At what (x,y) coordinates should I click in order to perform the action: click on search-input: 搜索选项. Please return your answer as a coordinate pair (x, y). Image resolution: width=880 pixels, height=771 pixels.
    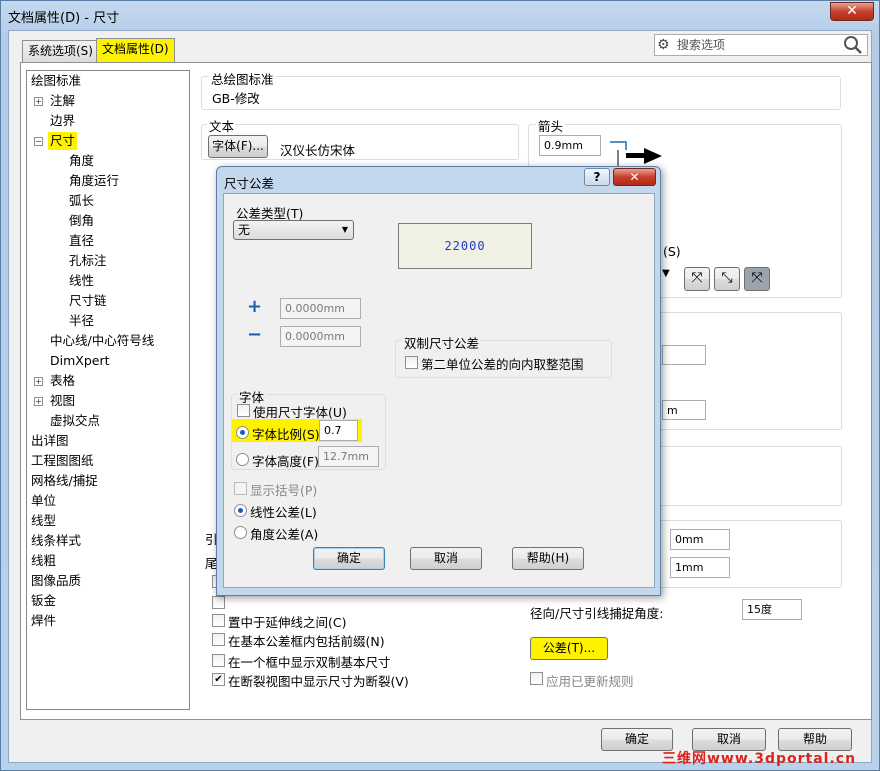
    Looking at the image, I should click on (761, 45).